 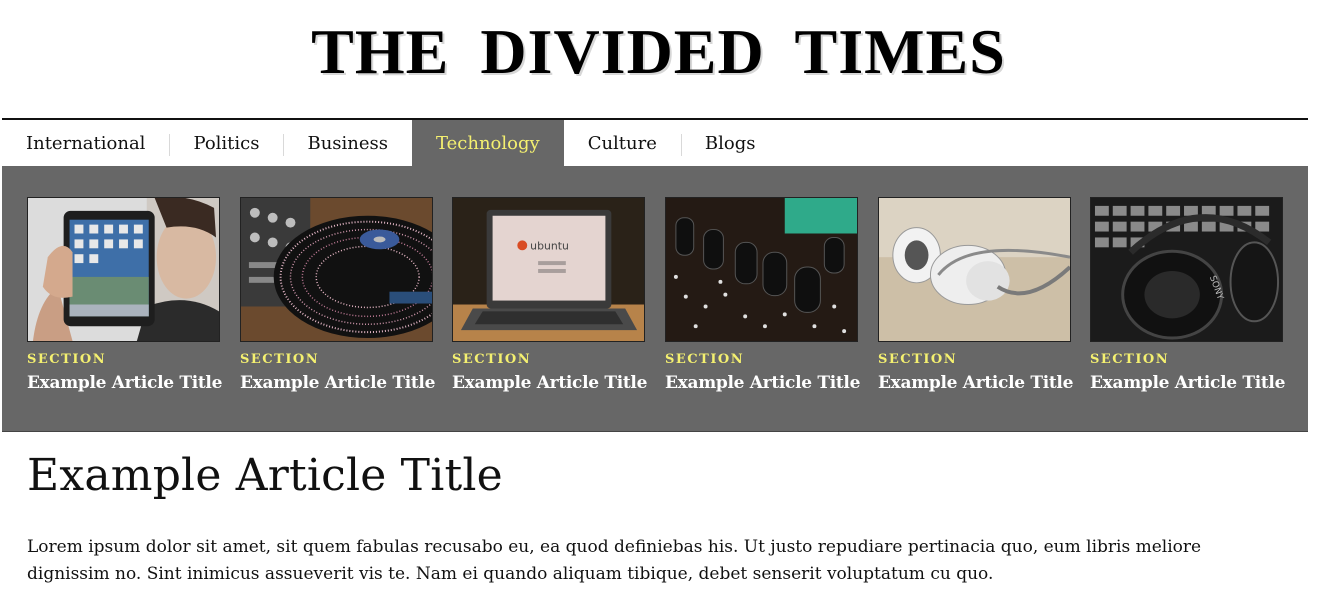 I want to click on turntable-photo, so click(x=336, y=269).